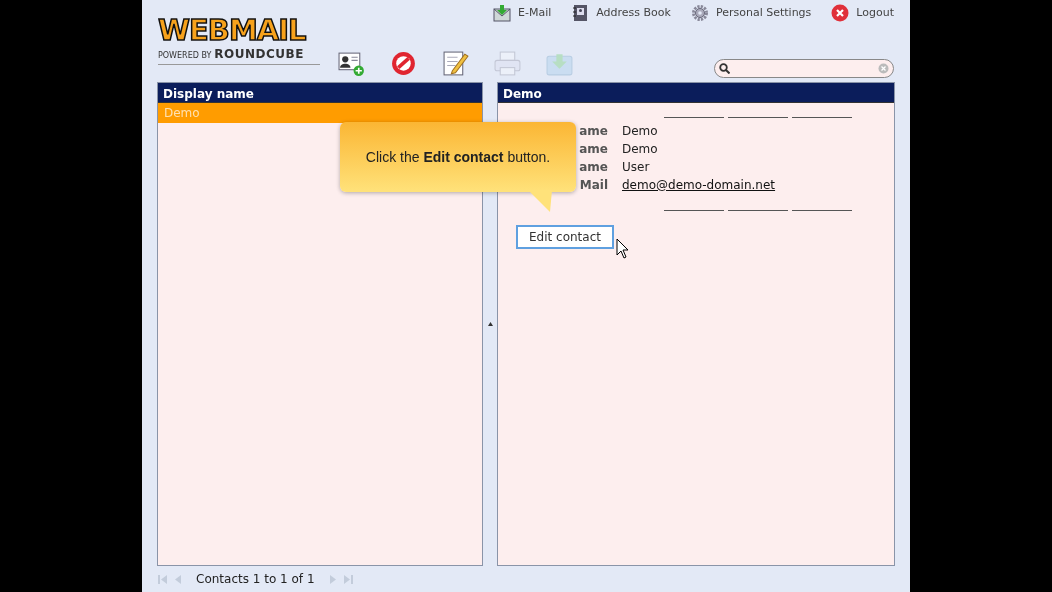  Describe the element at coordinates (535, 13) in the screenshot. I see `nav-link: E-Mail` at that location.